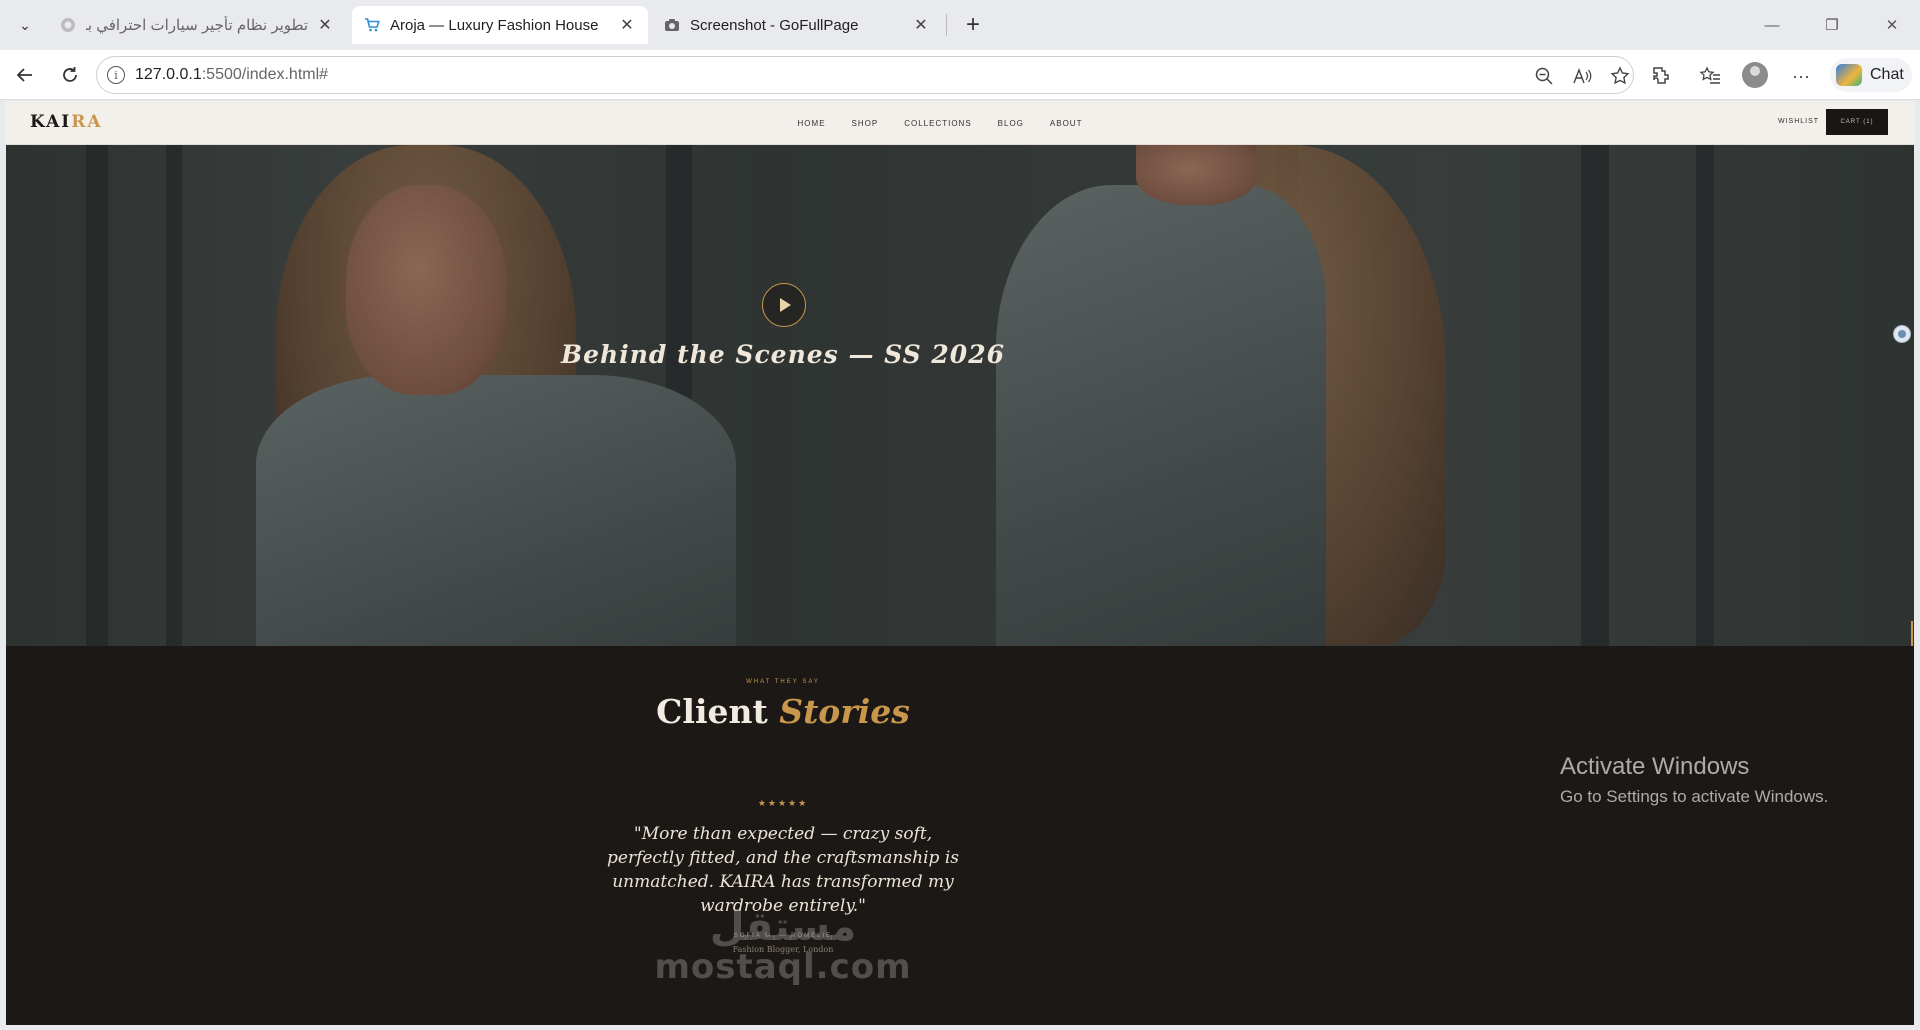 This screenshot has width=1920, height=1030. Describe the element at coordinates (783, 354) in the screenshot. I see `hero-title: Behind the Scenes — SS 2026` at that location.